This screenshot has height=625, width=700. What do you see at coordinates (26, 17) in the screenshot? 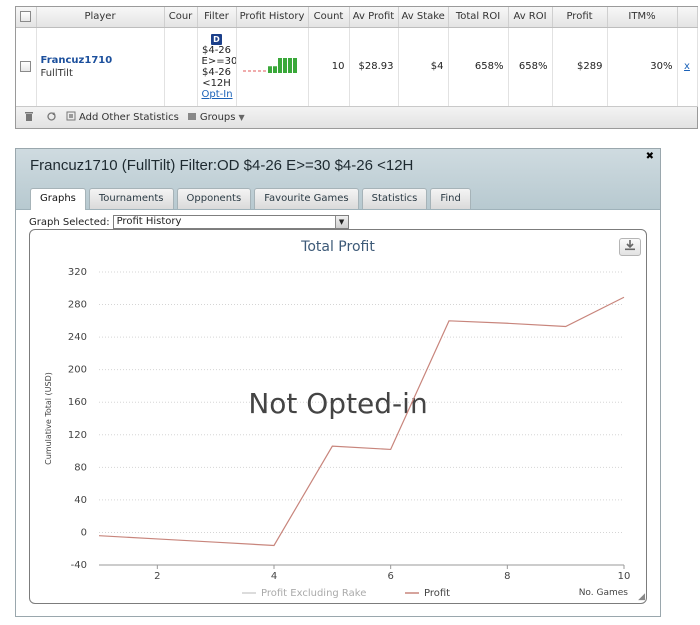
I see `select-all-checkbox` at bounding box center [26, 17].